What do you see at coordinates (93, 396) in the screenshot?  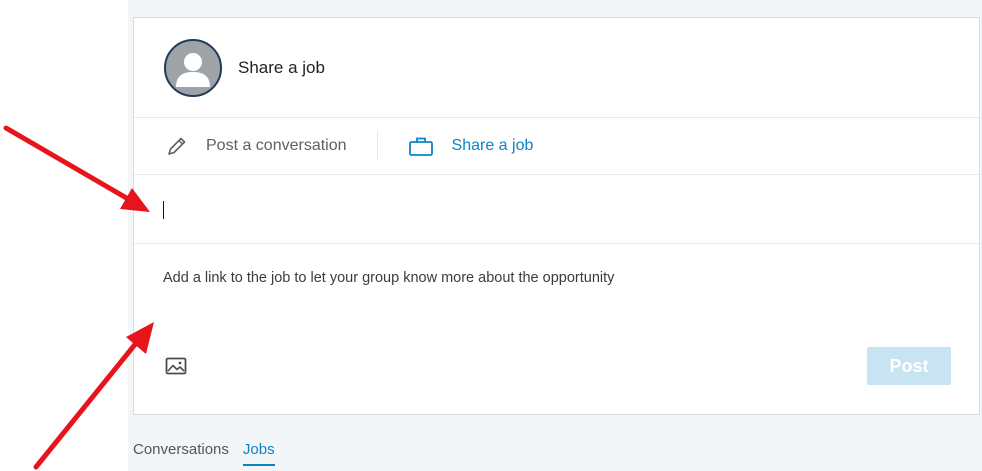 I see `arrow-to-description-icon` at bounding box center [93, 396].